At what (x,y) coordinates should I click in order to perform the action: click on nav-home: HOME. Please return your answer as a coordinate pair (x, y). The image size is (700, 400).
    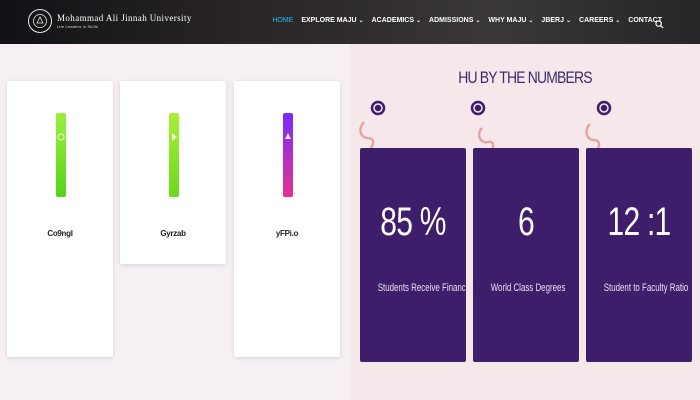
    Looking at the image, I should click on (282, 20).